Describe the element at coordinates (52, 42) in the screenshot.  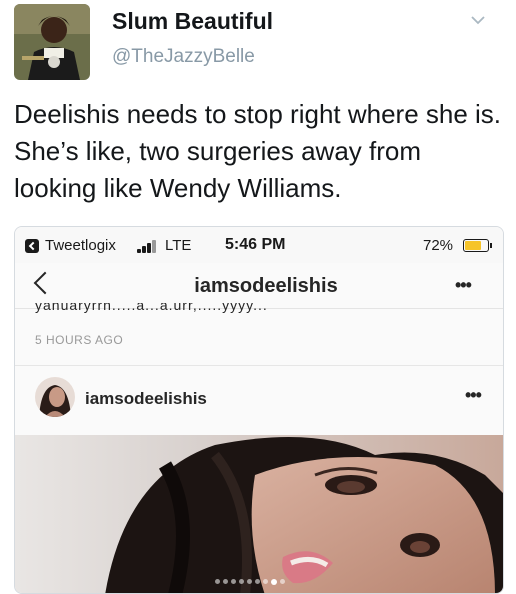
I see `avatar` at that location.